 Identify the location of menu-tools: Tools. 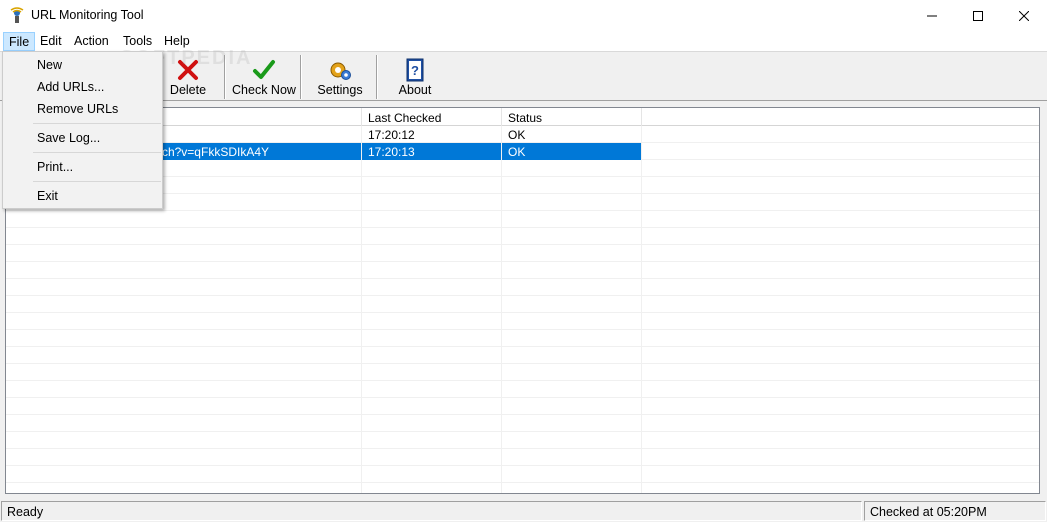
(137, 41).